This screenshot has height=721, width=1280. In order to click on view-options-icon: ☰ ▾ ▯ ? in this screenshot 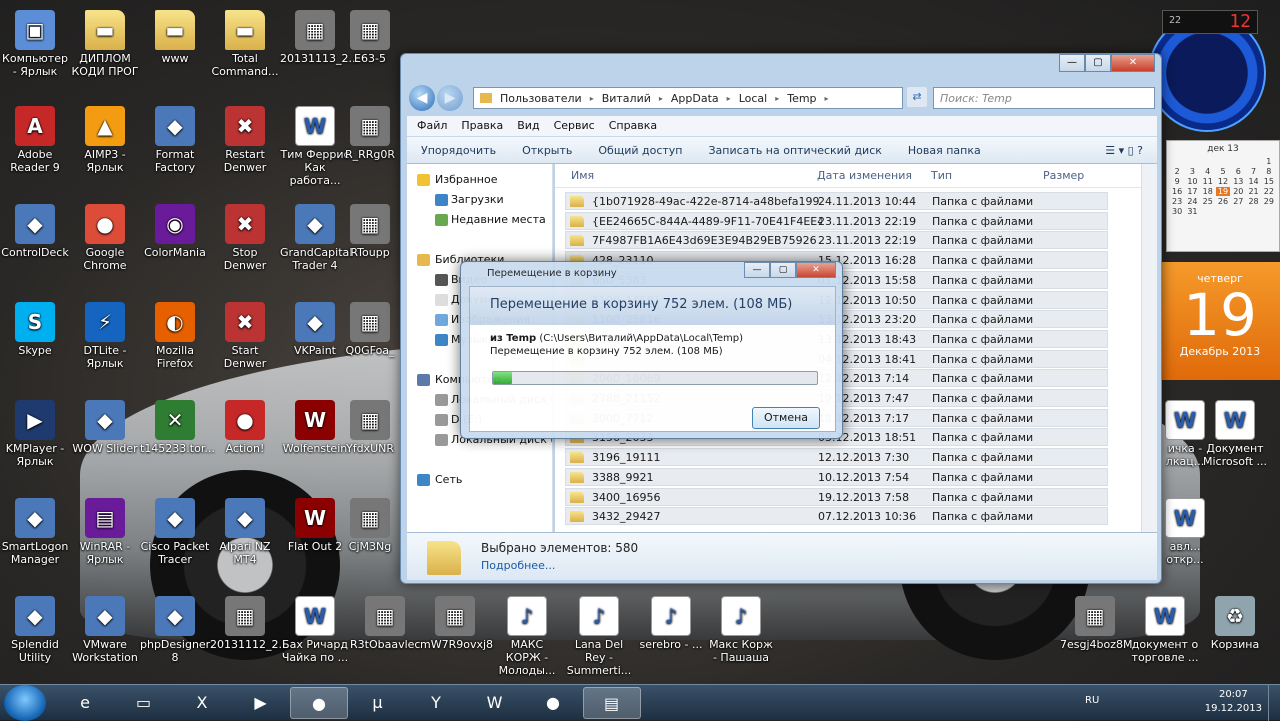, I will do `click(1124, 150)`.